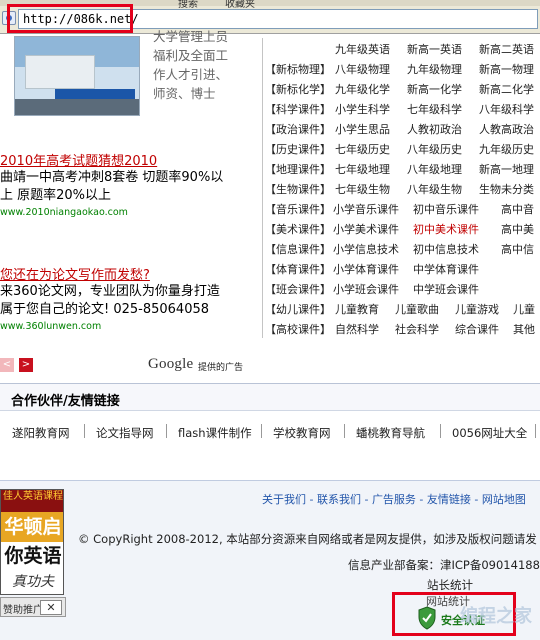  Describe the element at coordinates (434, 109) in the screenshot. I see `category-link: 七年级科学` at that location.